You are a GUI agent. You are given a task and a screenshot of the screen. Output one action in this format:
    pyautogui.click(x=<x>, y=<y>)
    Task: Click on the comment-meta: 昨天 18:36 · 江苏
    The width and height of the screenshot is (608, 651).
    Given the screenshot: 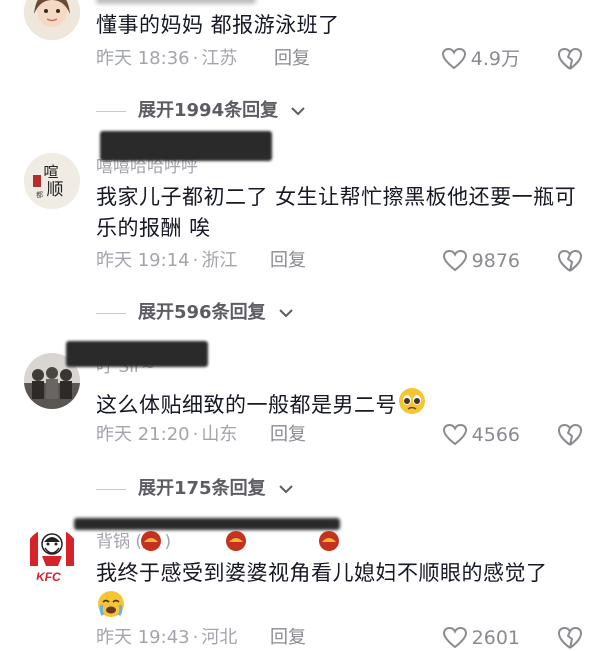 What is the action you would take?
    pyautogui.click(x=166, y=59)
    